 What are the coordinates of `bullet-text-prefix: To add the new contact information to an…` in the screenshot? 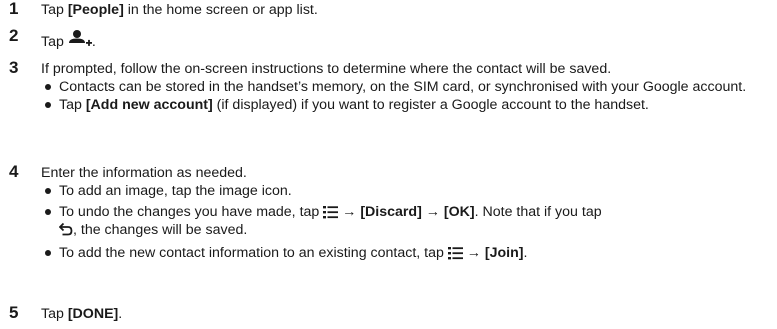 It's located at (253, 253).